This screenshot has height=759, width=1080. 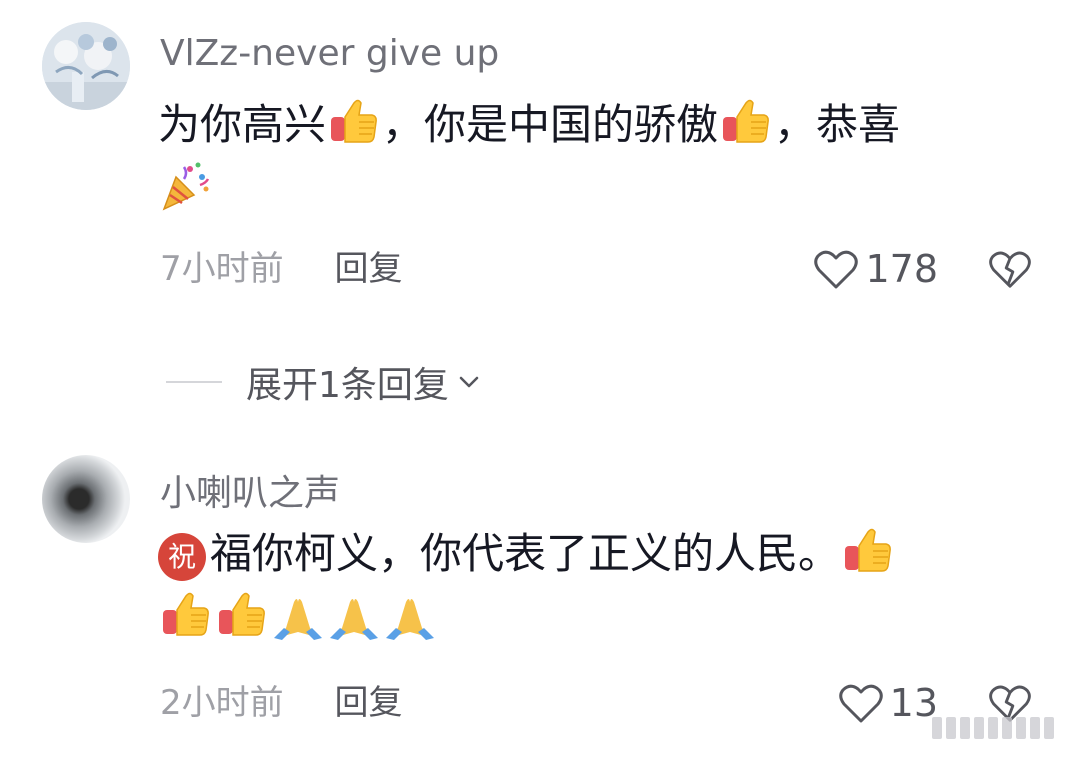 I want to click on comment-meta: 7小时前 回复, so click(x=281, y=269).